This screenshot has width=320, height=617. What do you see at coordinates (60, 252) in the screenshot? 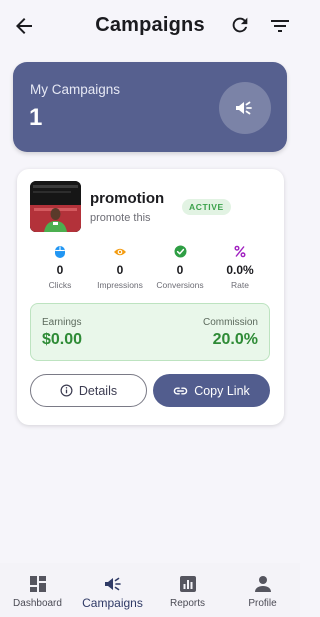
I see `mouse-icon` at bounding box center [60, 252].